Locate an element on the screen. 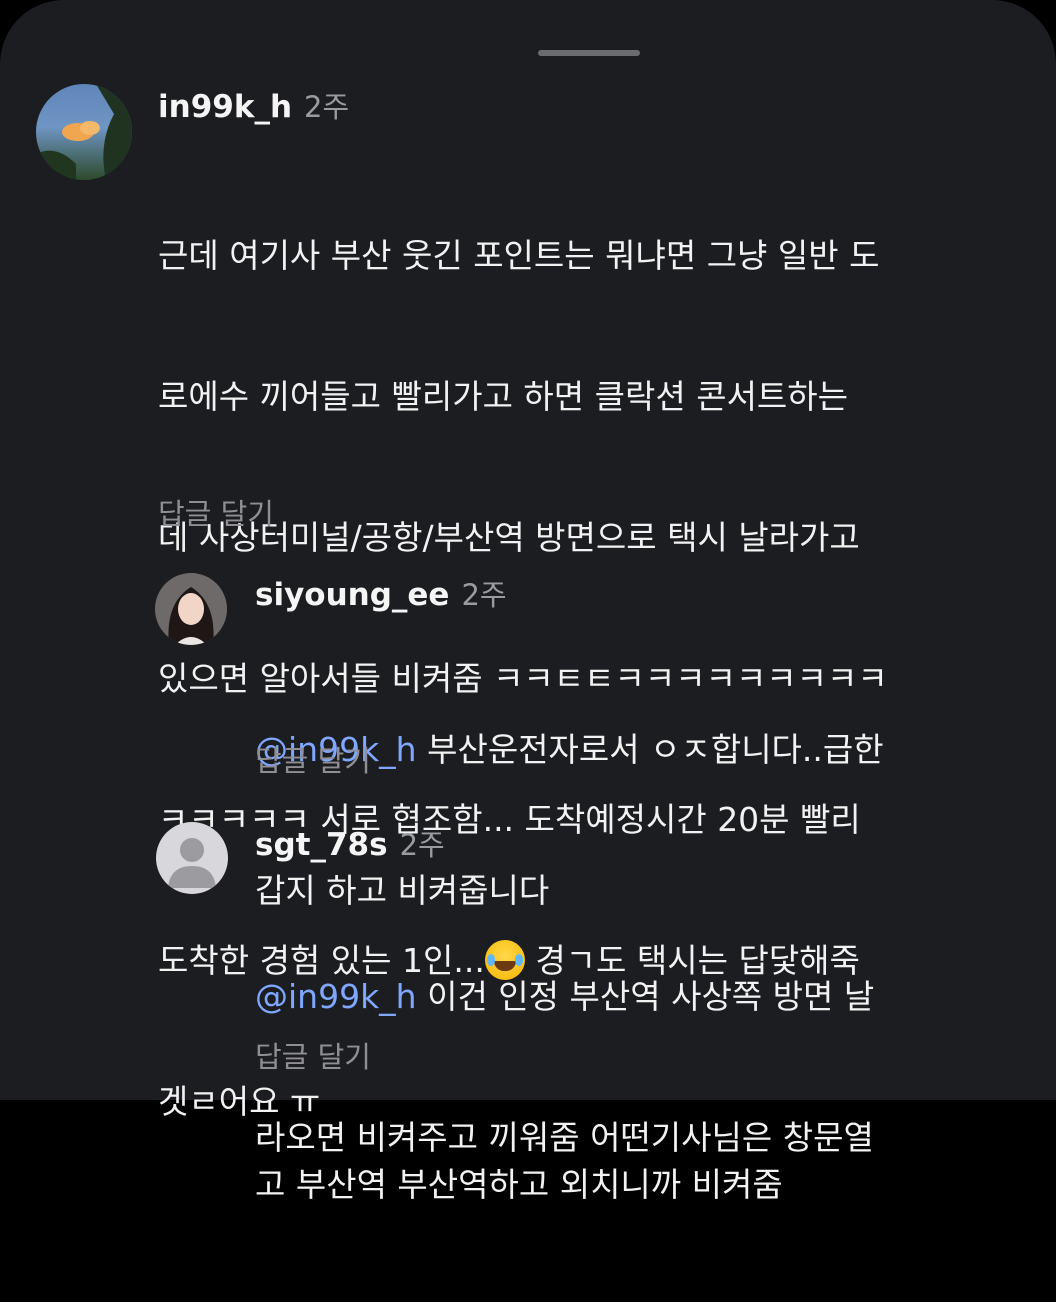 This screenshot has width=1056, height=1302. username: sgt_78s is located at coordinates (321, 845).